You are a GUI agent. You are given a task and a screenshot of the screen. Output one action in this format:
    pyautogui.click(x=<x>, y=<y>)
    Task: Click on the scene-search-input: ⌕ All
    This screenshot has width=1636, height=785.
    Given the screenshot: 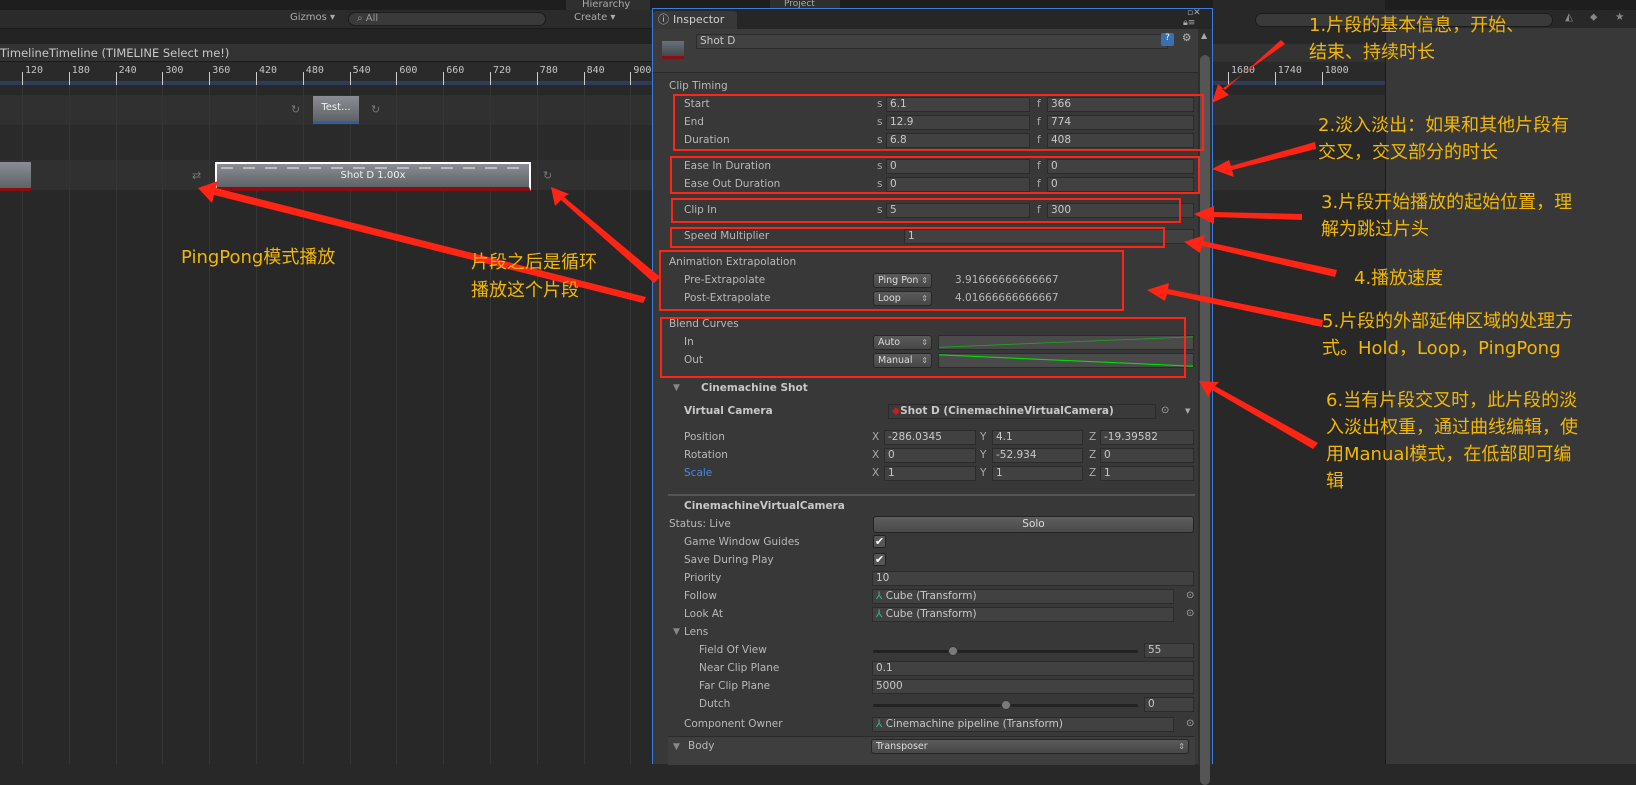 What is the action you would take?
    pyautogui.click(x=447, y=19)
    